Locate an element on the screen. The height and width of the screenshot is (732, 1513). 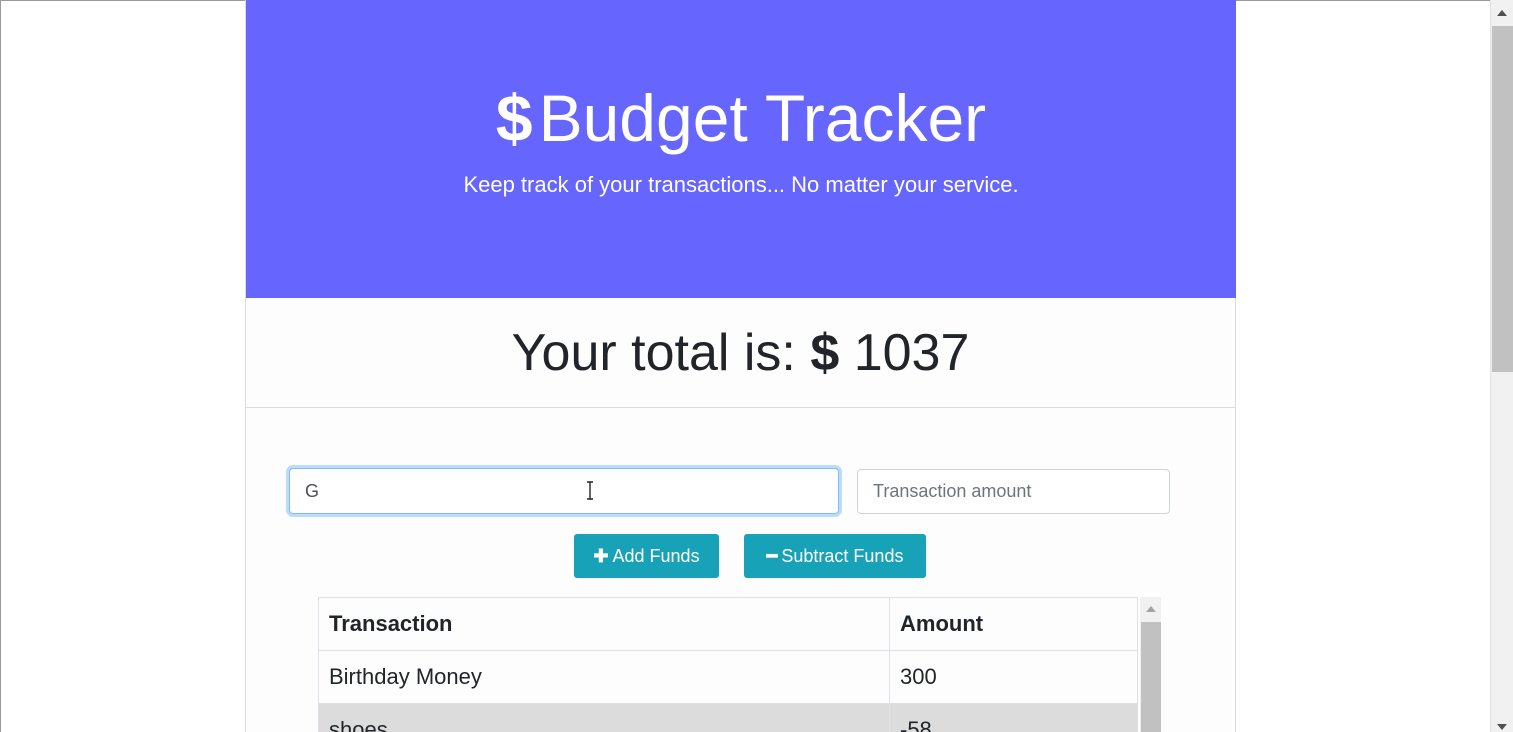
column-header-amount: Amount is located at coordinates (1013, 624).